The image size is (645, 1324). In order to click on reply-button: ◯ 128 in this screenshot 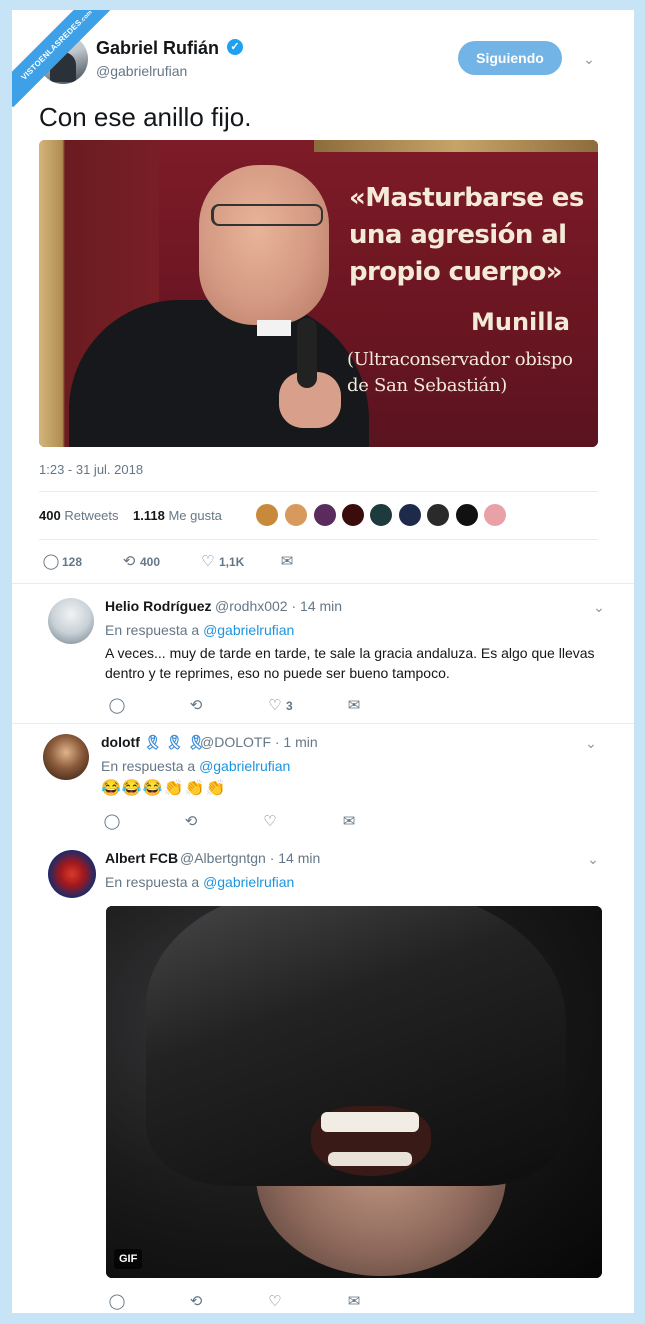, I will do `click(62, 561)`.